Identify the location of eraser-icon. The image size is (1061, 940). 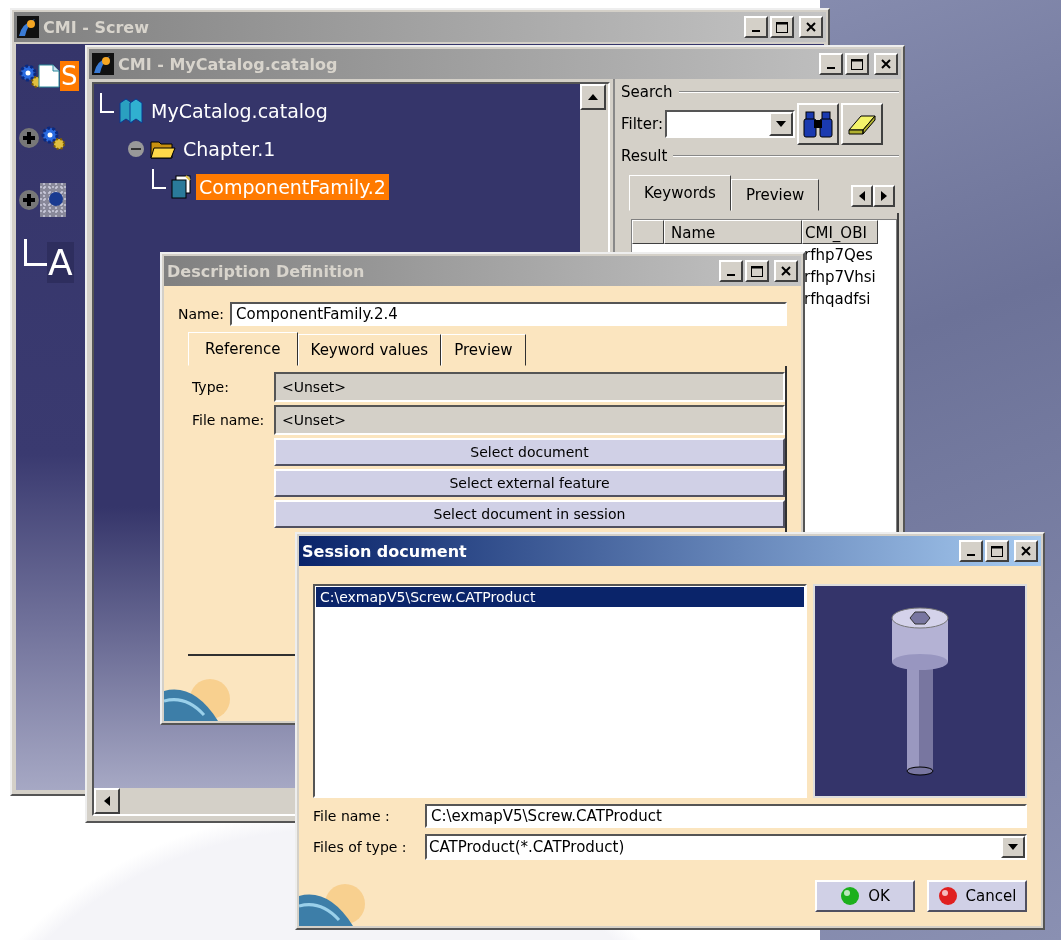
(861, 124).